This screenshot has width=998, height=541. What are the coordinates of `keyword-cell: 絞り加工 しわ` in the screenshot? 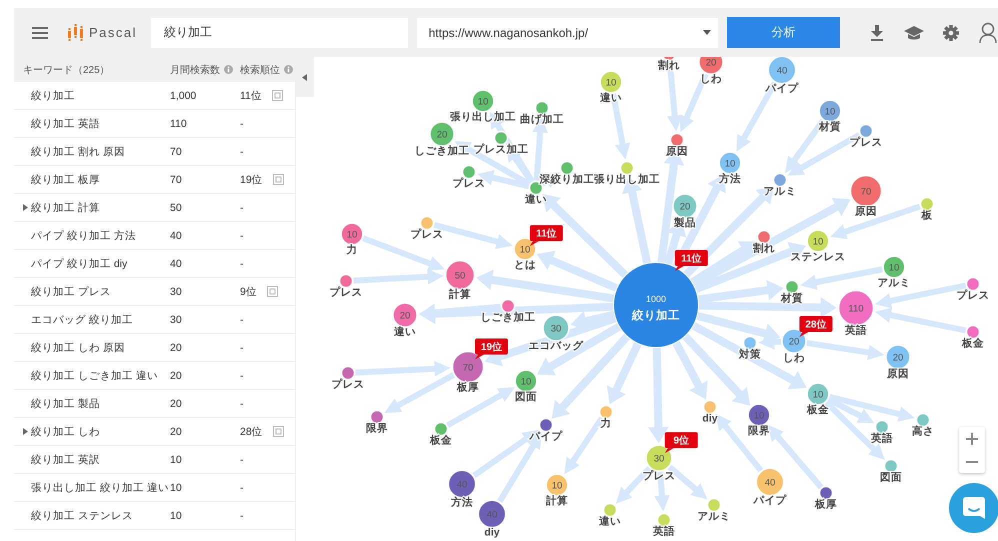 It's located at (65, 431).